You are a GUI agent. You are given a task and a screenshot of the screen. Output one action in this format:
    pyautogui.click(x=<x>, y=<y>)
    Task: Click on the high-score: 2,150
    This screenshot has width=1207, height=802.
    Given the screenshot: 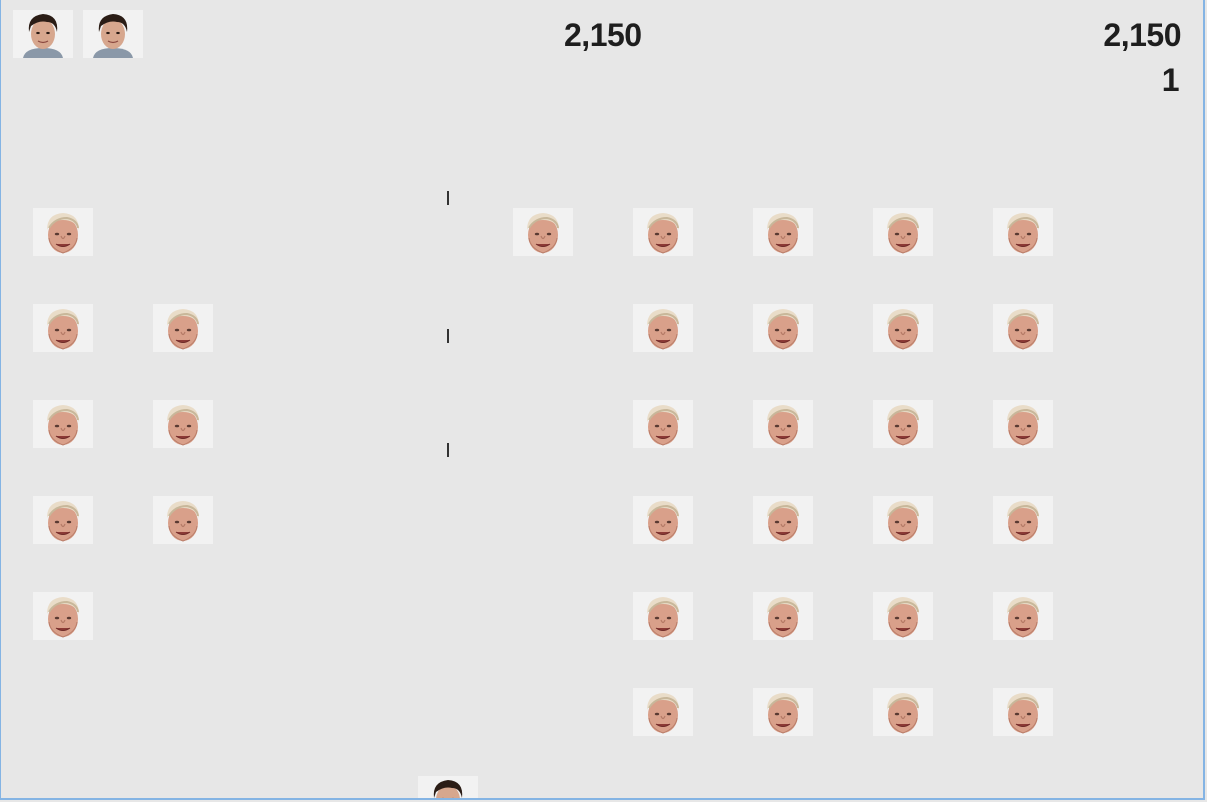 What is the action you would take?
    pyautogui.click(x=1142, y=35)
    